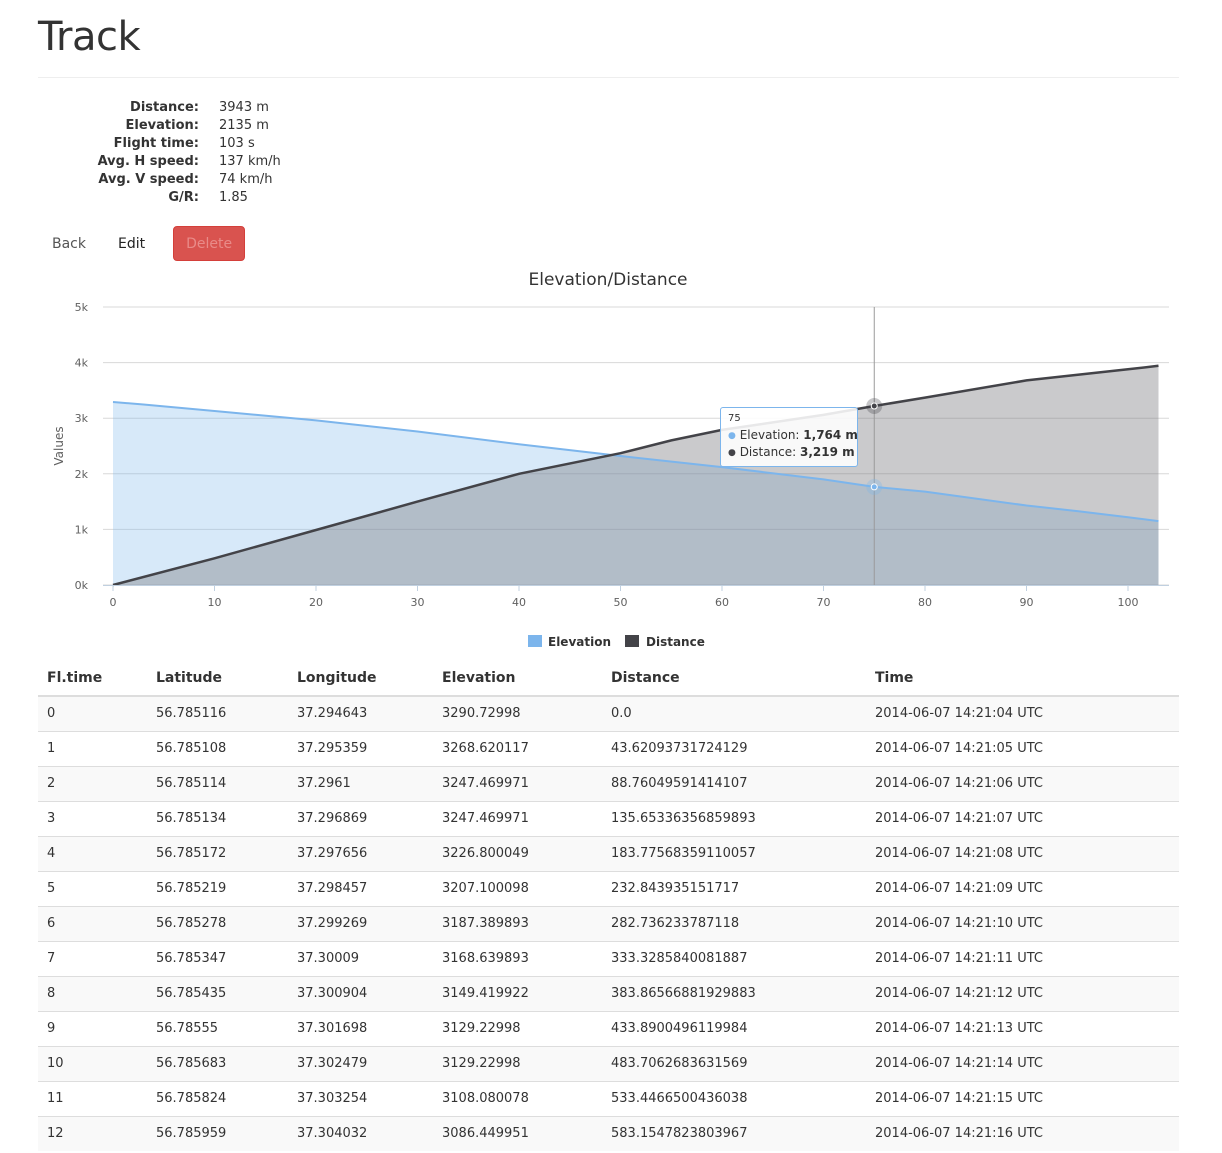  What do you see at coordinates (217, 888) in the screenshot?
I see `table-cell: 56.785219` at bounding box center [217, 888].